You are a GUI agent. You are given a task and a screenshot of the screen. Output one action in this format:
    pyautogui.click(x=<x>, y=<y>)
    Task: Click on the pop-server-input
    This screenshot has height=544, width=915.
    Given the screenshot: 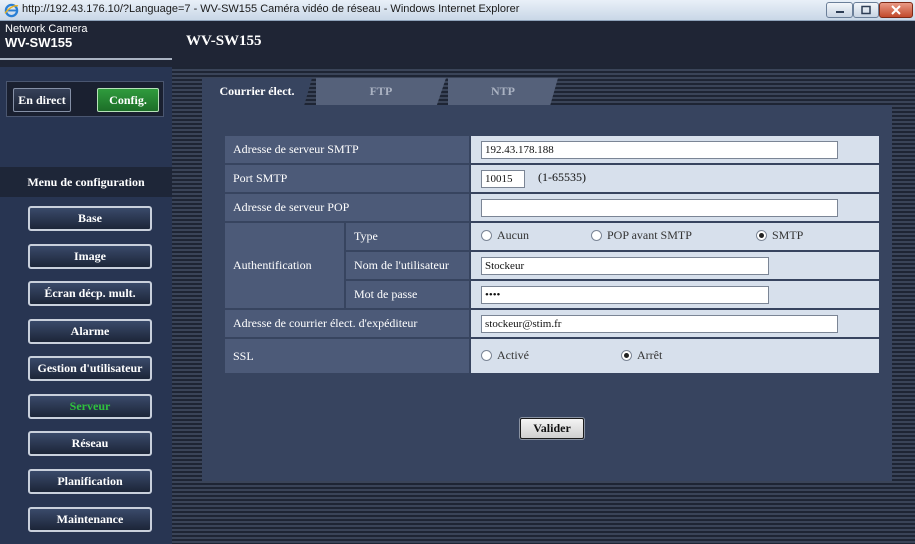 What is the action you would take?
    pyautogui.click(x=659, y=207)
    